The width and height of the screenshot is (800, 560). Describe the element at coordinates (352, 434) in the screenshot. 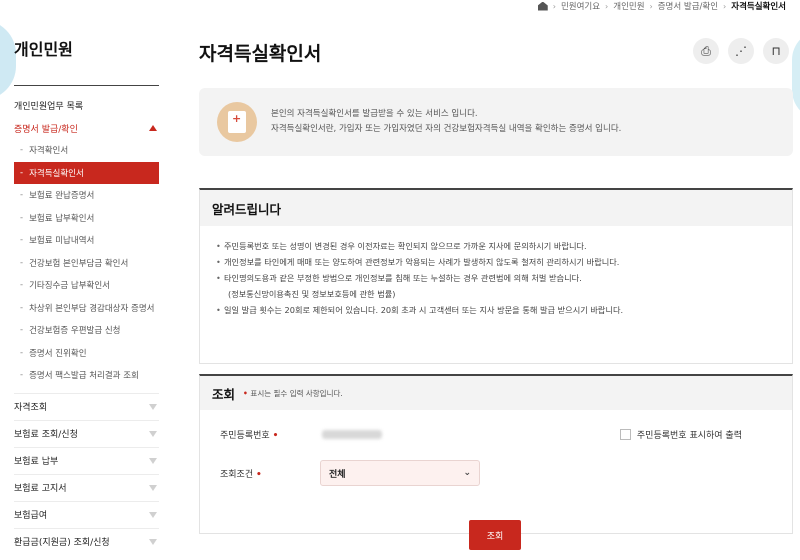

I see `rrn-masked-value` at that location.